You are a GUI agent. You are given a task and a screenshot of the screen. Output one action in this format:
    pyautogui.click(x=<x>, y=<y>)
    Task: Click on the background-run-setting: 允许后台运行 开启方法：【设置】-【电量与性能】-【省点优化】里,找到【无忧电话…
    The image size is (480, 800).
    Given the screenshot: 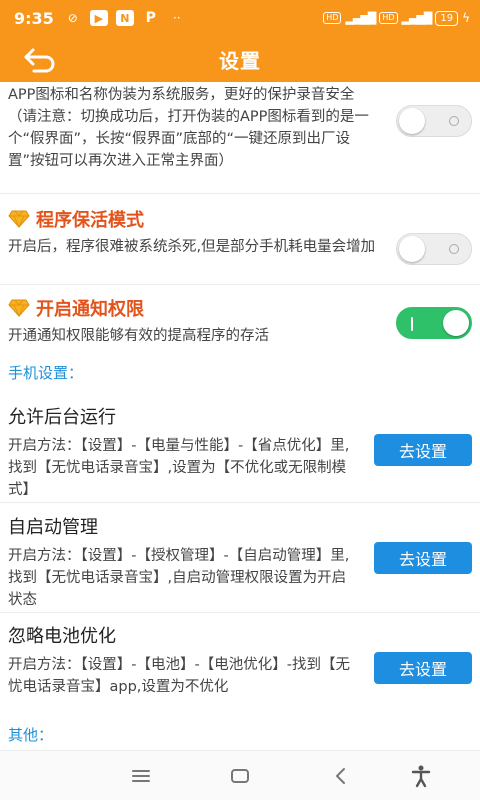 What is the action you would take?
    pyautogui.click(x=240, y=449)
    